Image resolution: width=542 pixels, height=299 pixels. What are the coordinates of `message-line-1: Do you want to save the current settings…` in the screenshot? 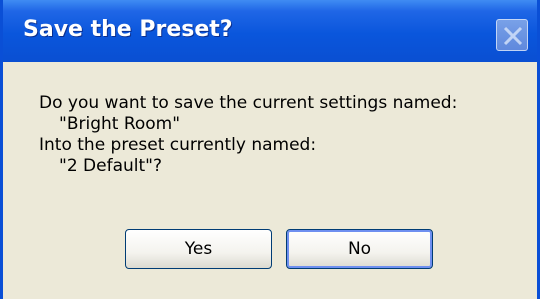 It's located at (248, 103).